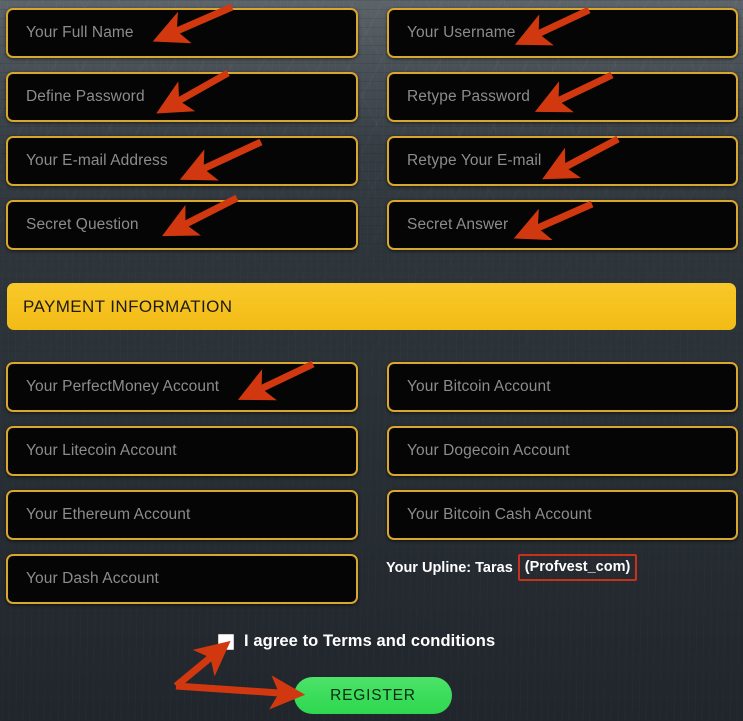 Image resolution: width=743 pixels, height=721 pixels. What do you see at coordinates (182, 451) in the screenshot?
I see `payment-field-litecoin: Your Litecoin Account` at bounding box center [182, 451].